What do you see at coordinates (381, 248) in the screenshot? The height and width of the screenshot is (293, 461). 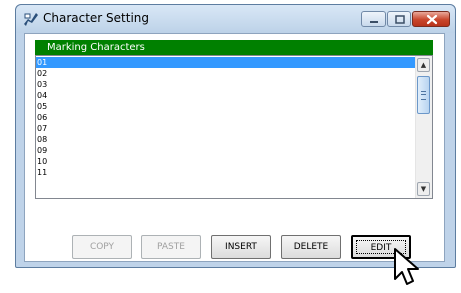 I see `edit-button-label: EDIT` at bounding box center [381, 248].